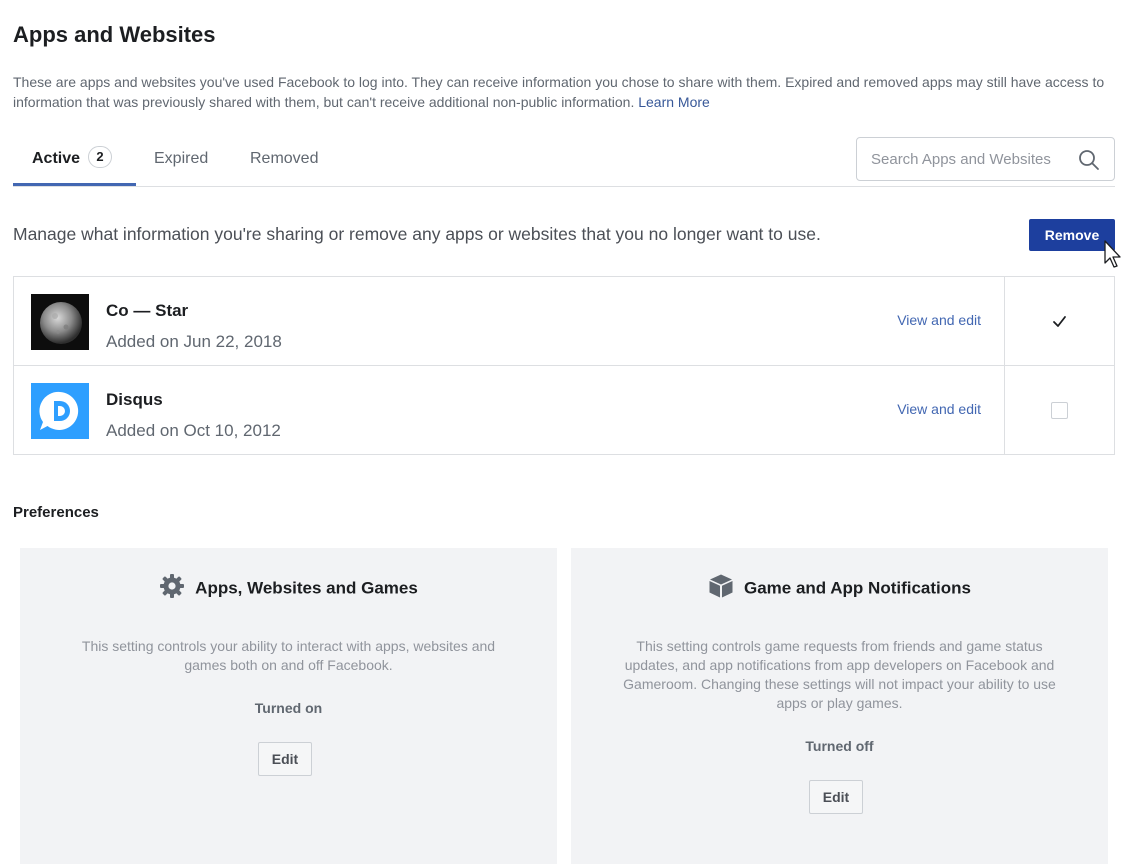 The image size is (1145, 864). I want to click on search-box, so click(985, 159).